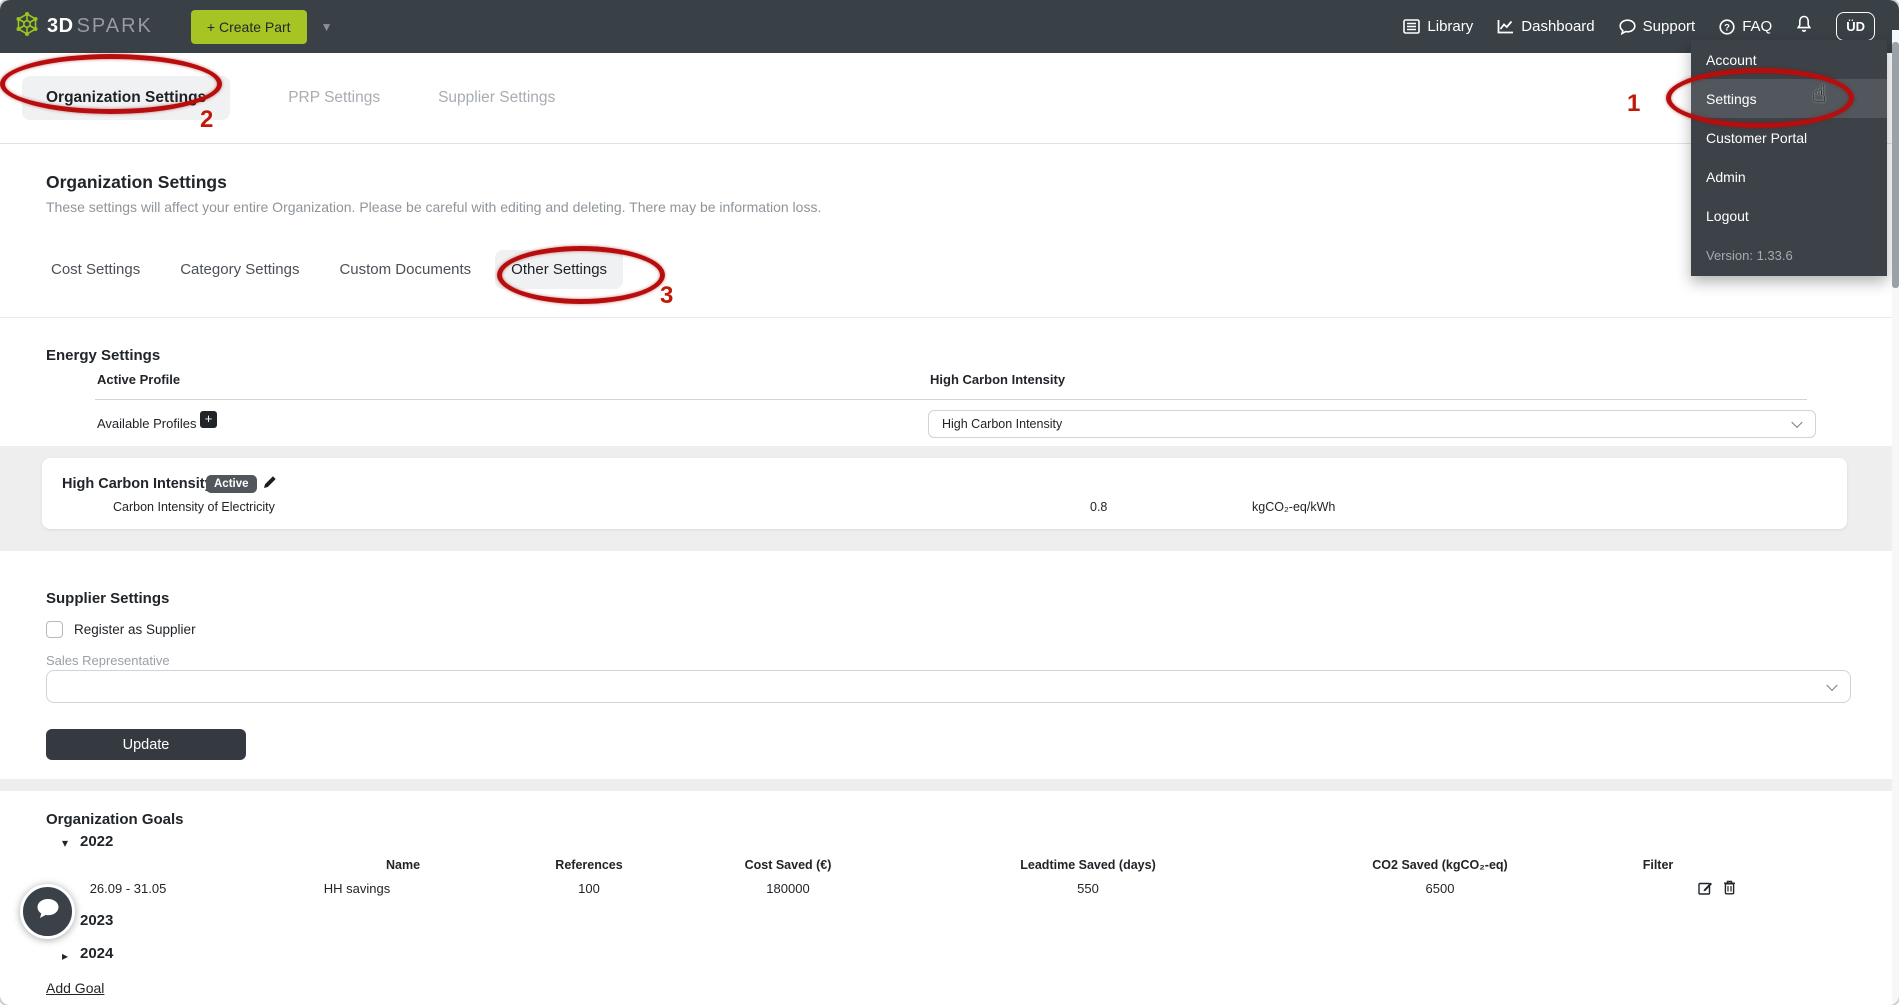  I want to click on goals-header-cost-saved: Cost Saved (€), so click(788, 865).